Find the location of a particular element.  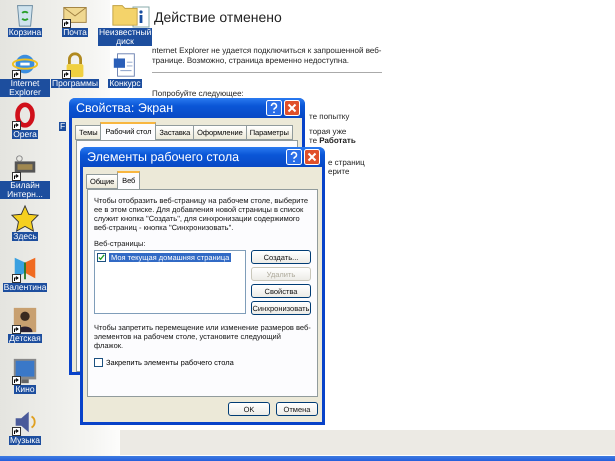

icon-label: Музыка is located at coordinates (25, 440).